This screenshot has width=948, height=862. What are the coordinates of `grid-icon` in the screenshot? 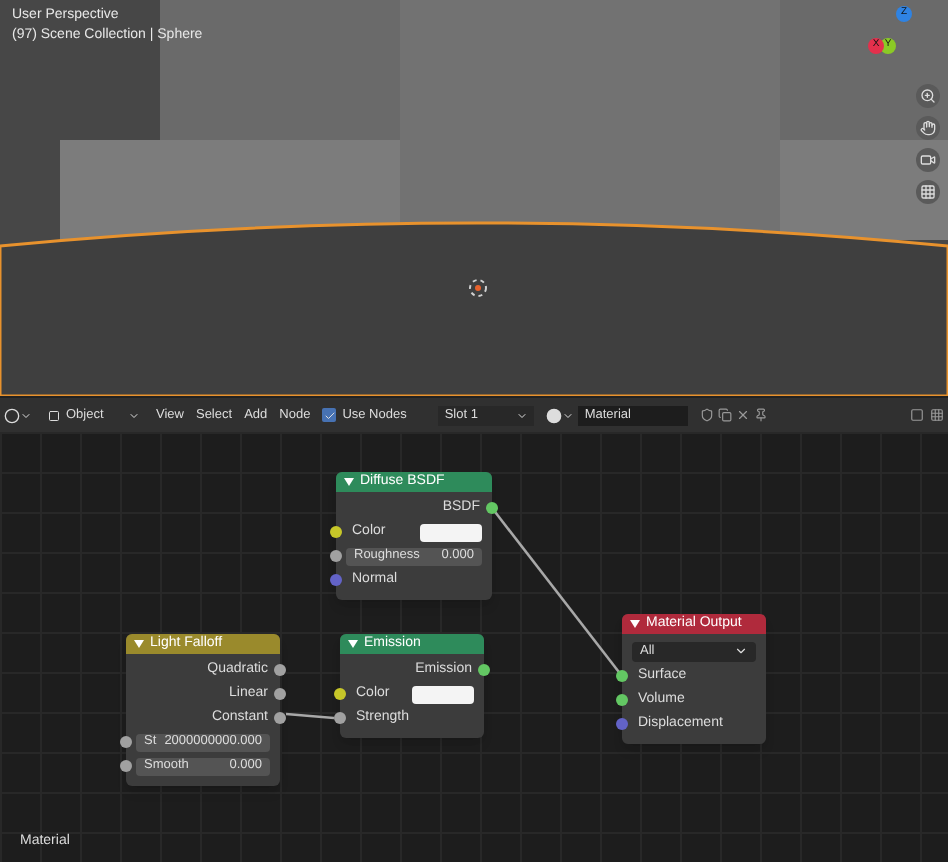 It's located at (937, 415).